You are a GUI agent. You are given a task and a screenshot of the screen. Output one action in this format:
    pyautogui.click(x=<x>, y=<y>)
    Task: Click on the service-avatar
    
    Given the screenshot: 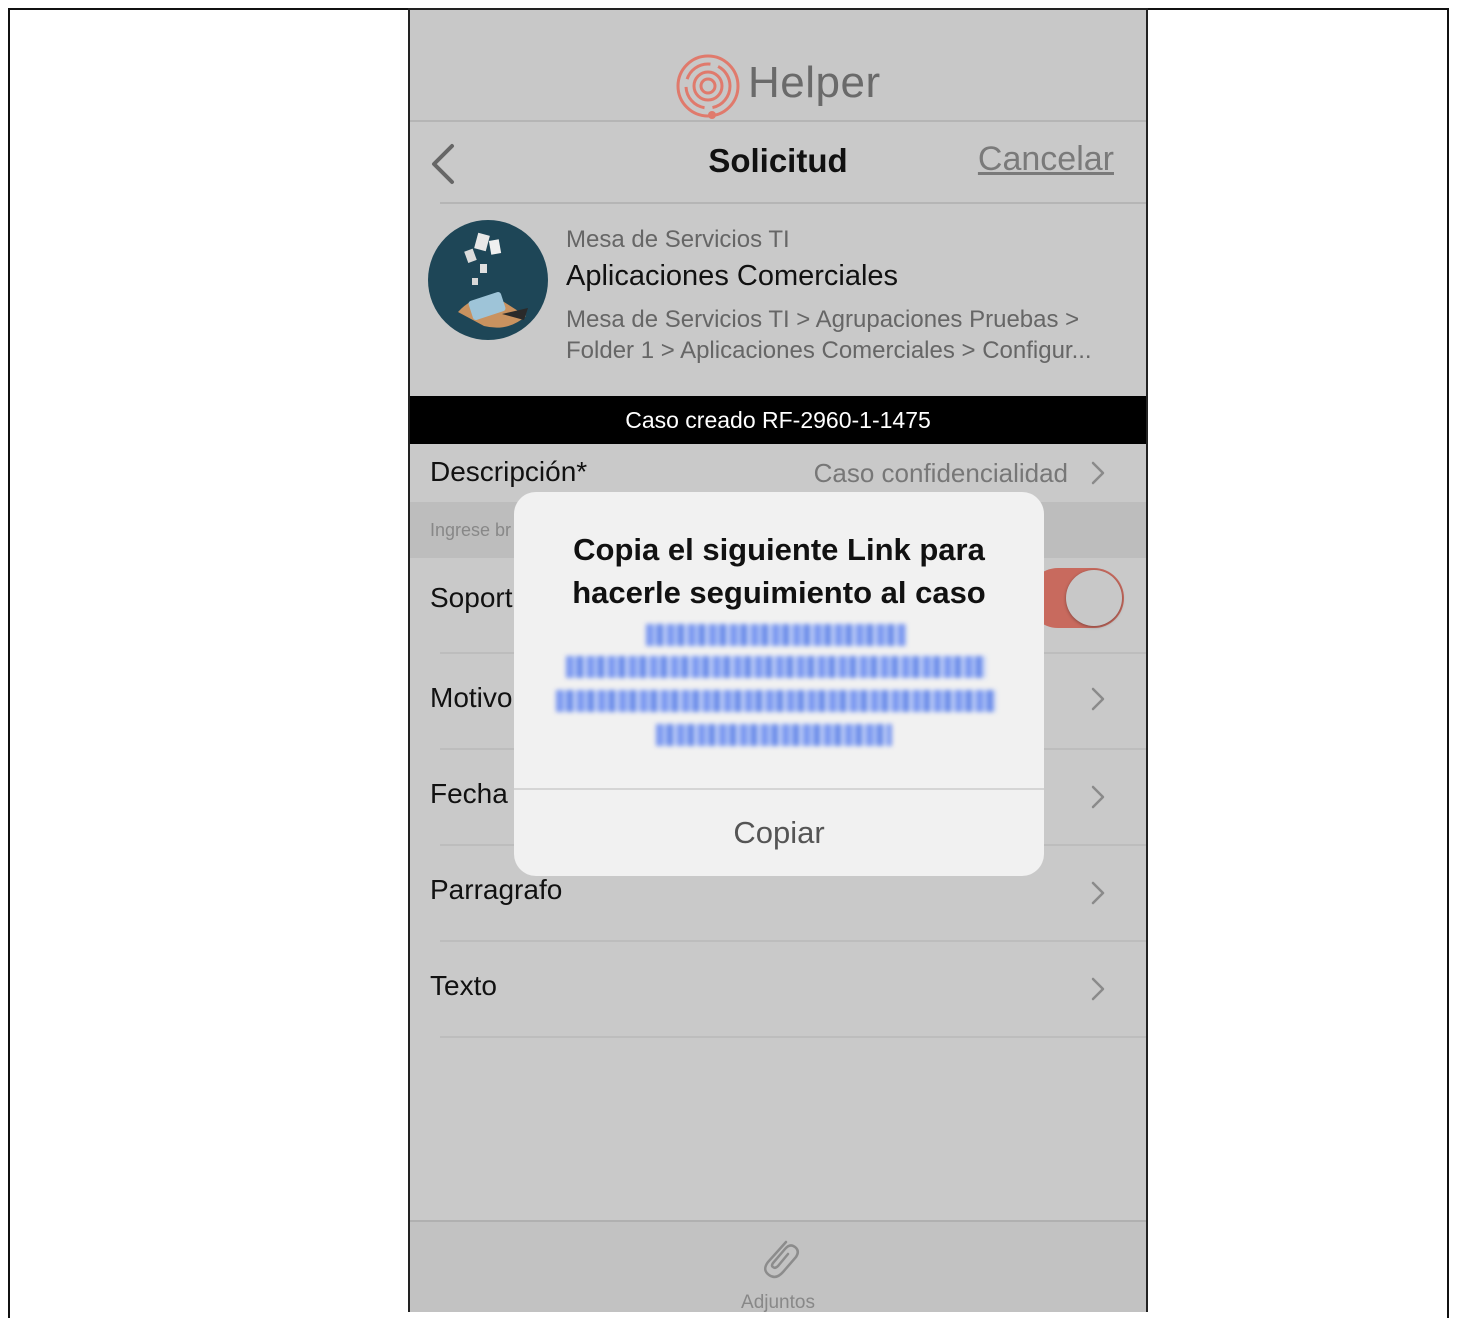 What is the action you would take?
    pyautogui.click(x=488, y=280)
    